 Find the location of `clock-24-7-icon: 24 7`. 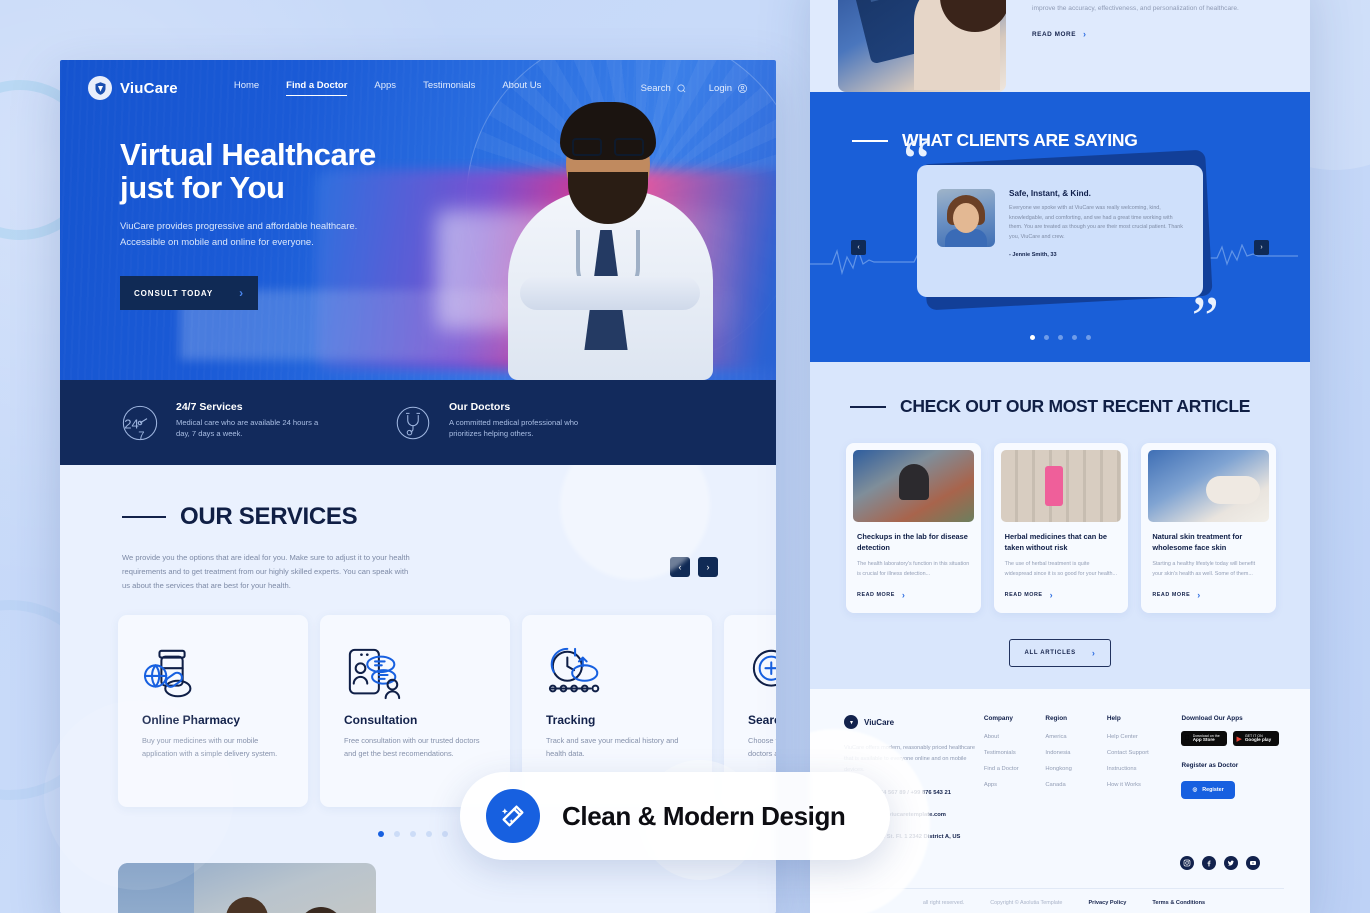

clock-24-7-icon: 24 7 is located at coordinates (140, 423).